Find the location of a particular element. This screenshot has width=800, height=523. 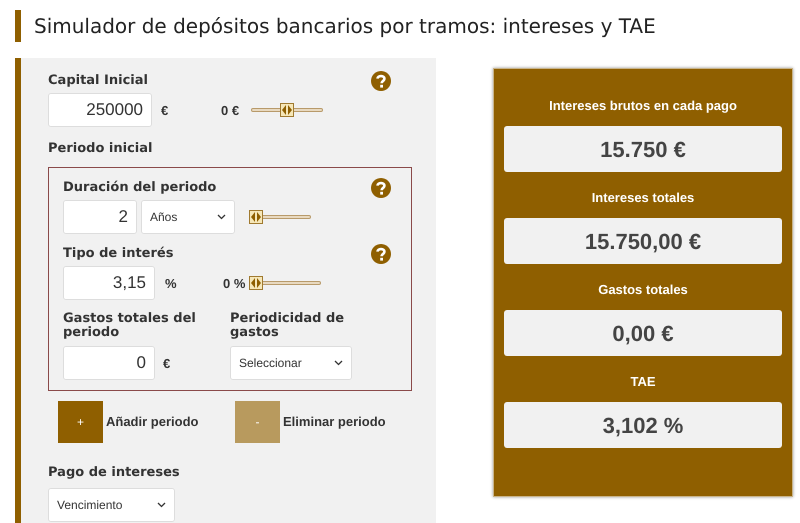

field-label: Gastos totales del periodo is located at coordinates (130, 326).